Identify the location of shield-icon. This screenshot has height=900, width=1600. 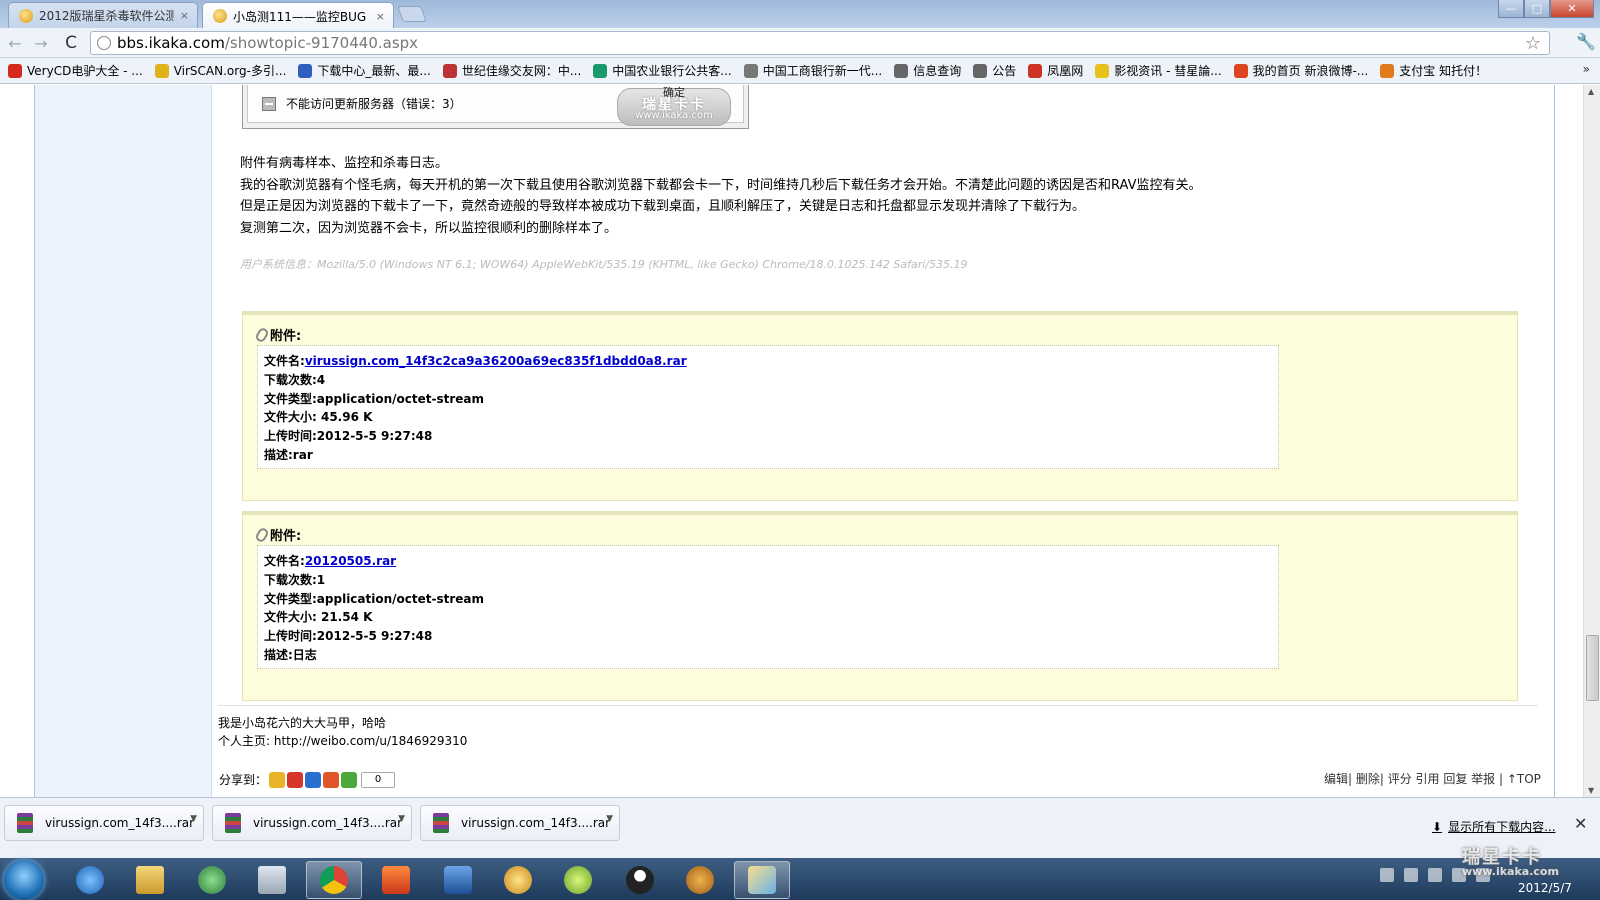
(1435, 875).